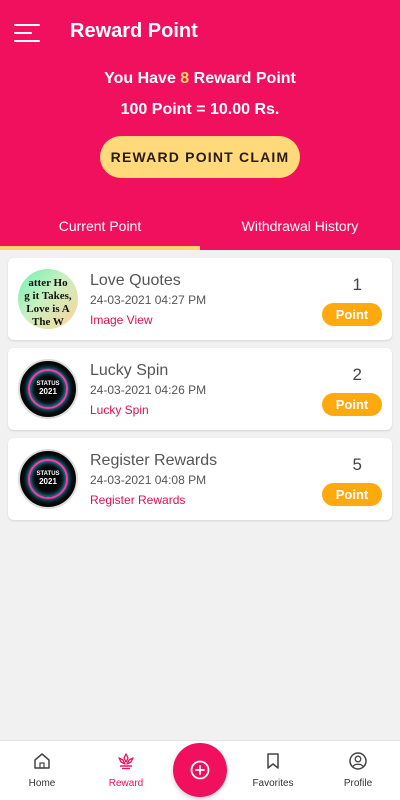 The width and height of the screenshot is (400, 800). I want to click on nav-label: Home, so click(42, 783).